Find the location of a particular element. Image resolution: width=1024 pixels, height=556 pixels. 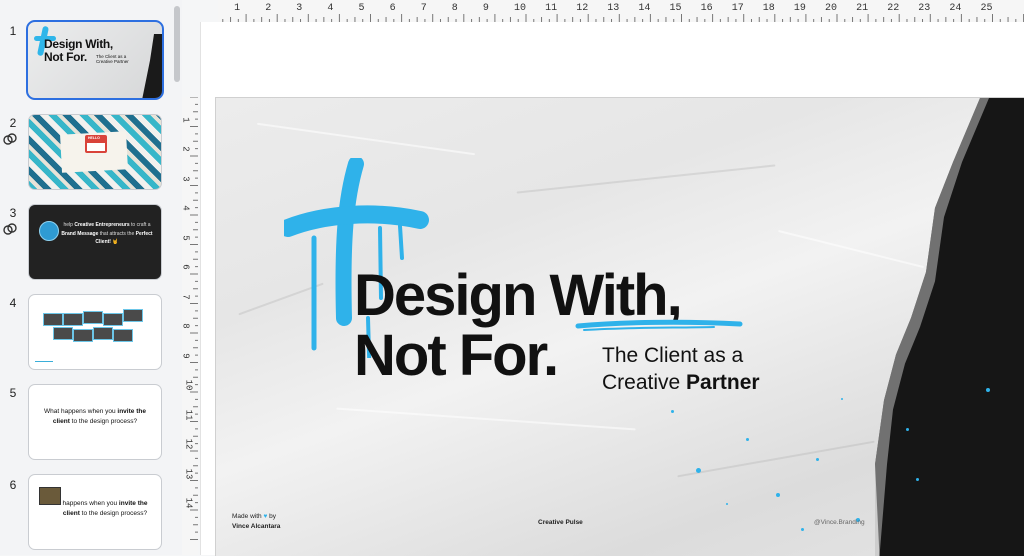

footer-handle: @Vince.Branding is located at coordinates (839, 522).